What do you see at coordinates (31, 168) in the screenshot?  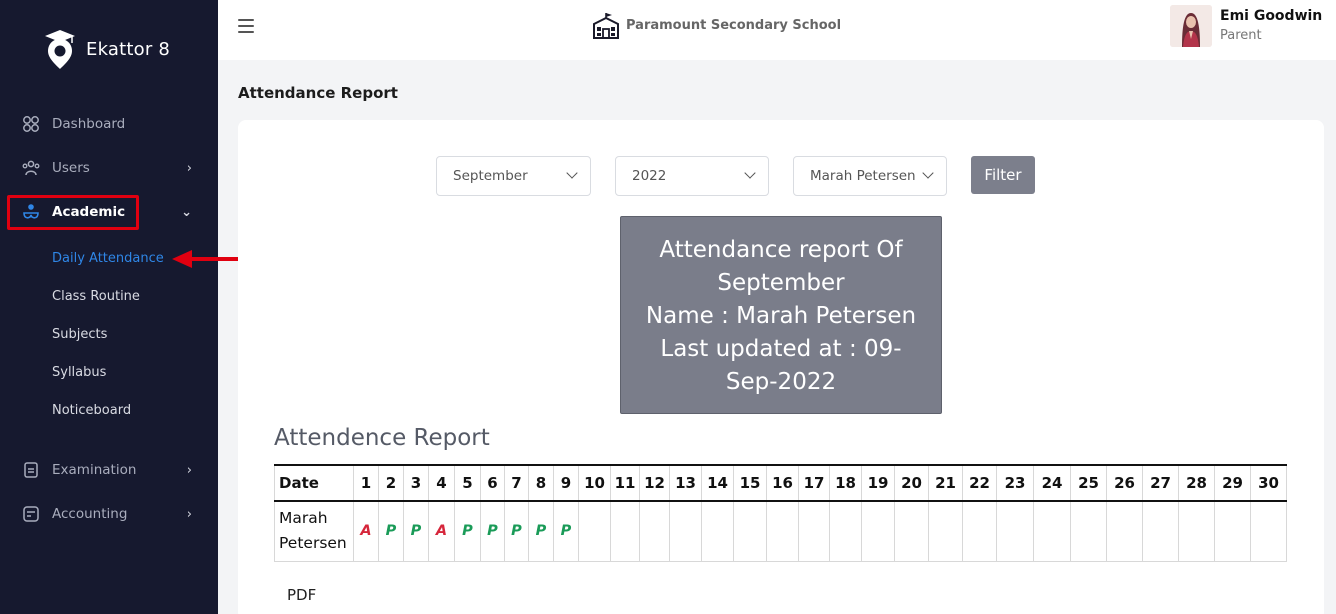 I see `users-icon` at bounding box center [31, 168].